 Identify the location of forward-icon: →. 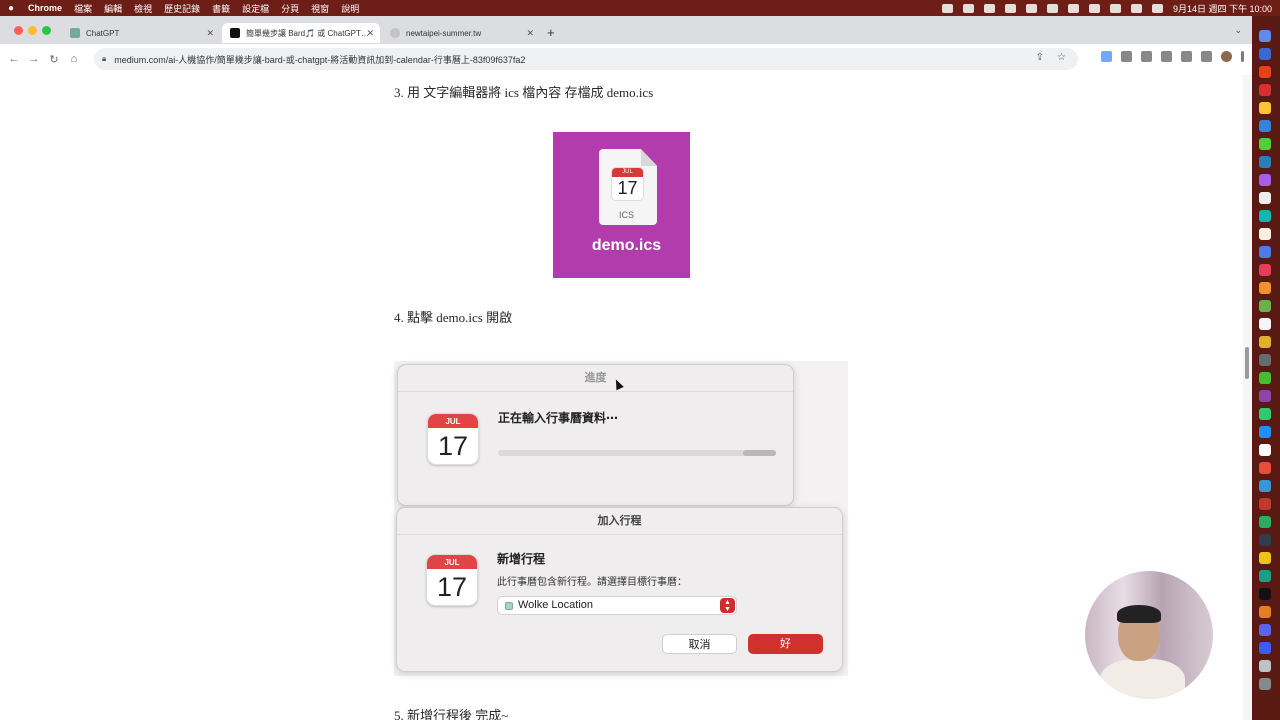
(34, 59).